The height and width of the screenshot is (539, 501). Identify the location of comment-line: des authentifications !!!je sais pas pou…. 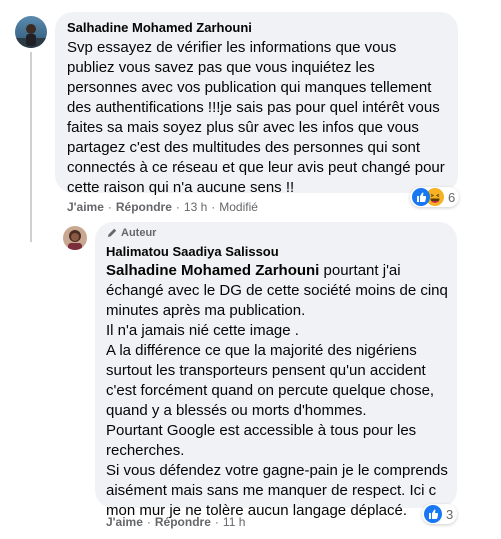
(253, 107).